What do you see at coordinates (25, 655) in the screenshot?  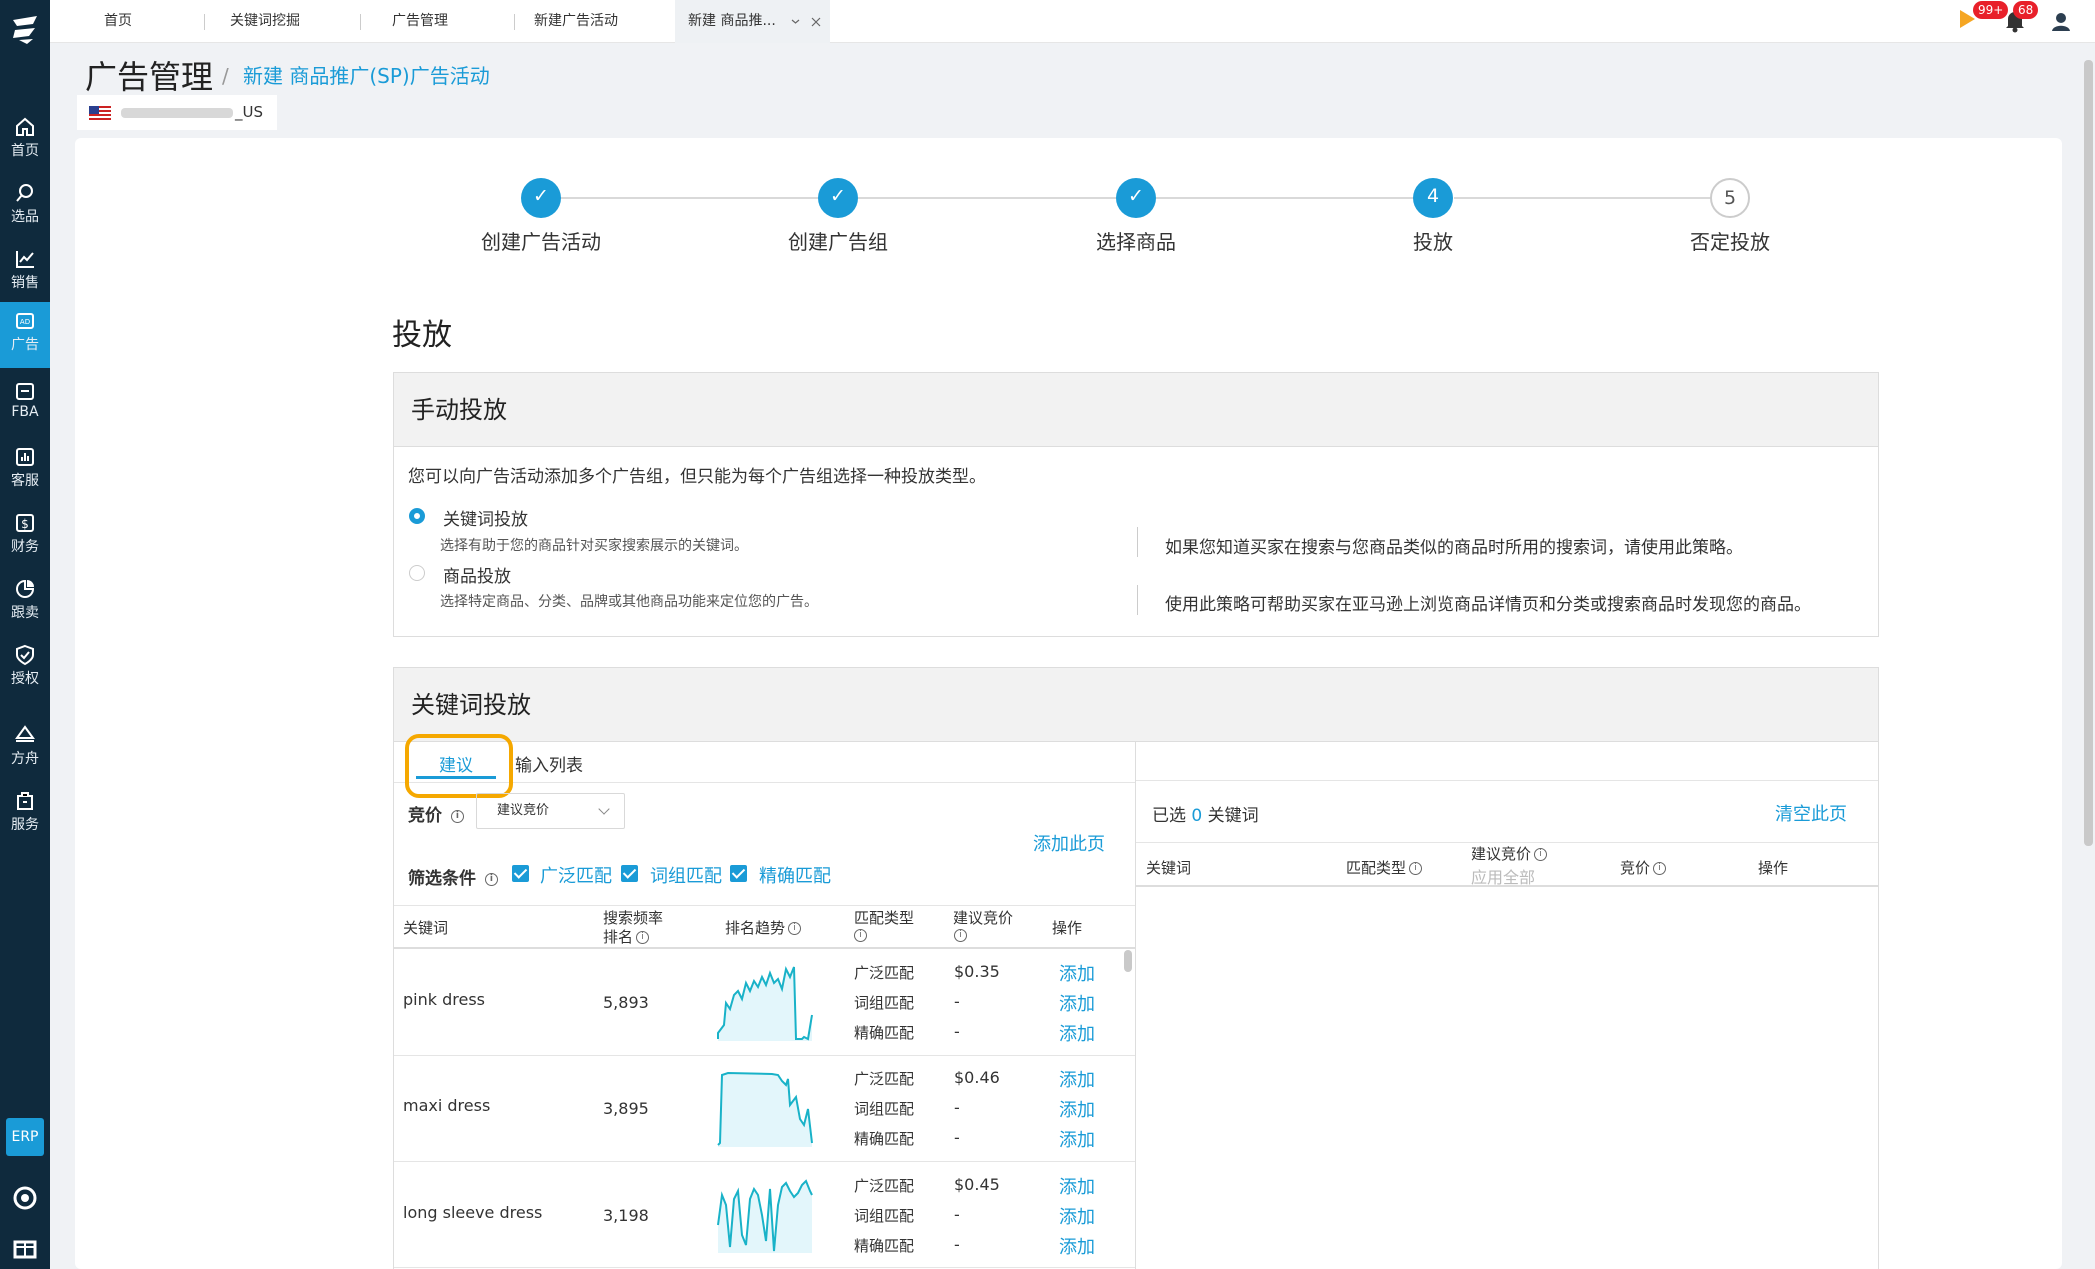 I see `shield-icon` at bounding box center [25, 655].